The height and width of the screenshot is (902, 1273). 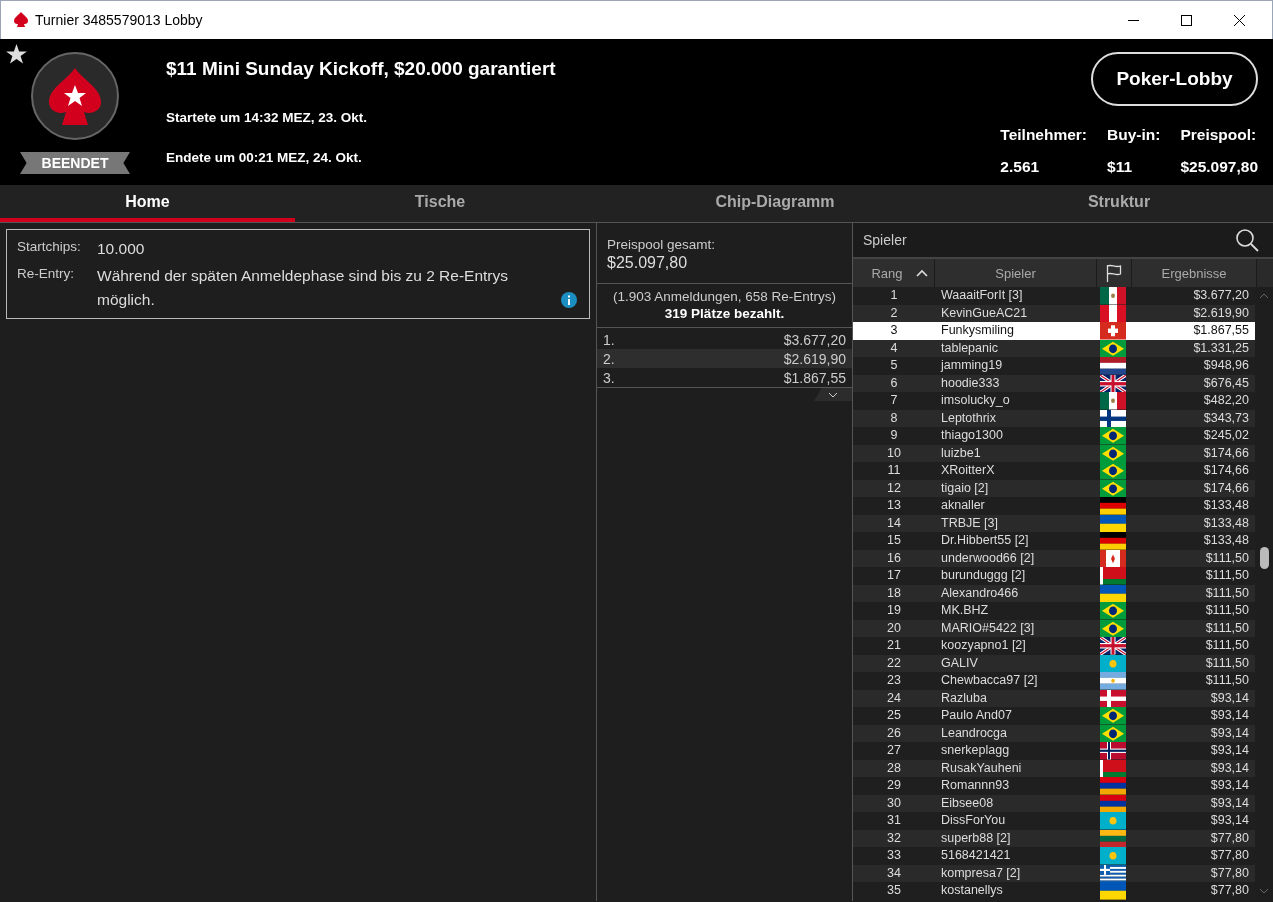 I want to click on rank-cell-text: 24, so click(x=894, y=698).